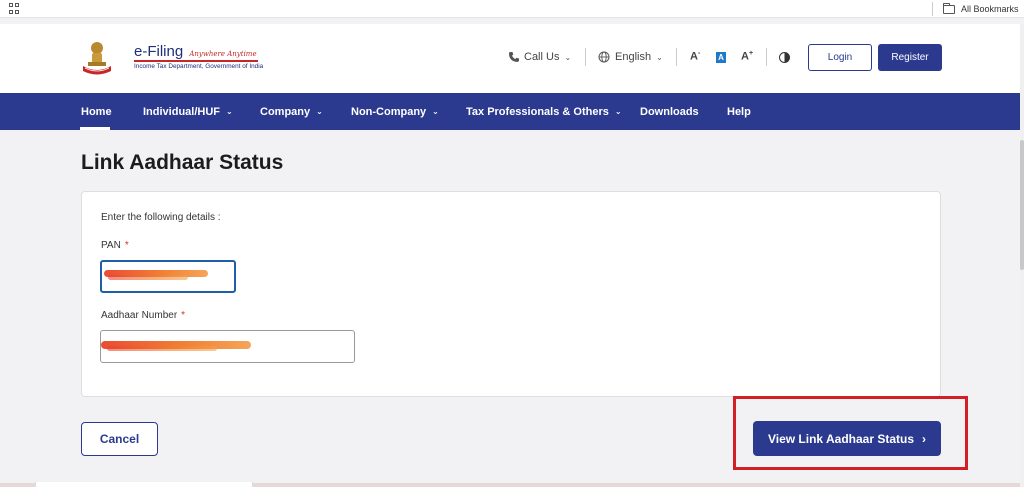 The width and height of the screenshot is (1024, 487). Describe the element at coordinates (97, 58) in the screenshot. I see `national-emblem-icon` at that location.